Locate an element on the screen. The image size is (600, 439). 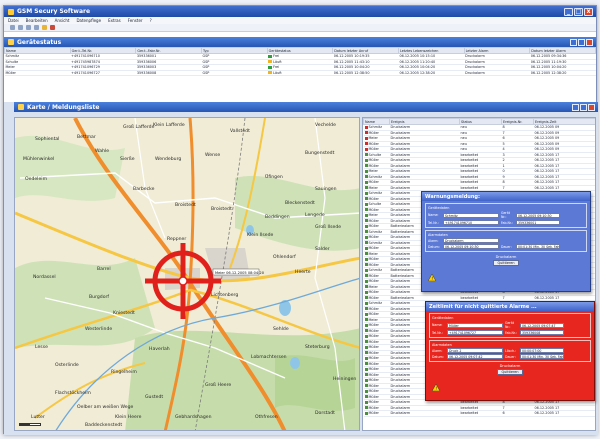
print-icon is located at coordinates (36, 27).